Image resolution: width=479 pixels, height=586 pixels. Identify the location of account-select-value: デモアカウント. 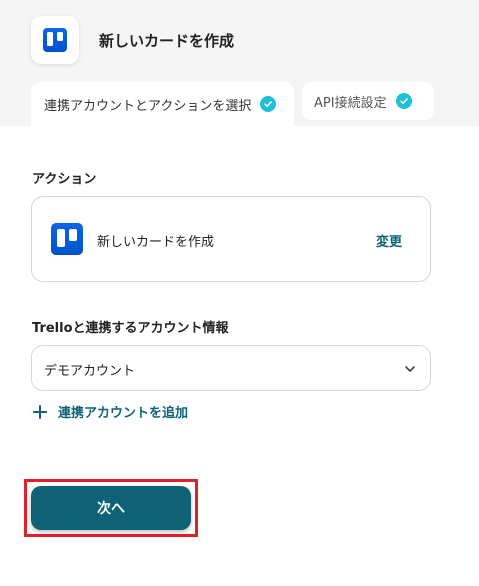
(90, 371).